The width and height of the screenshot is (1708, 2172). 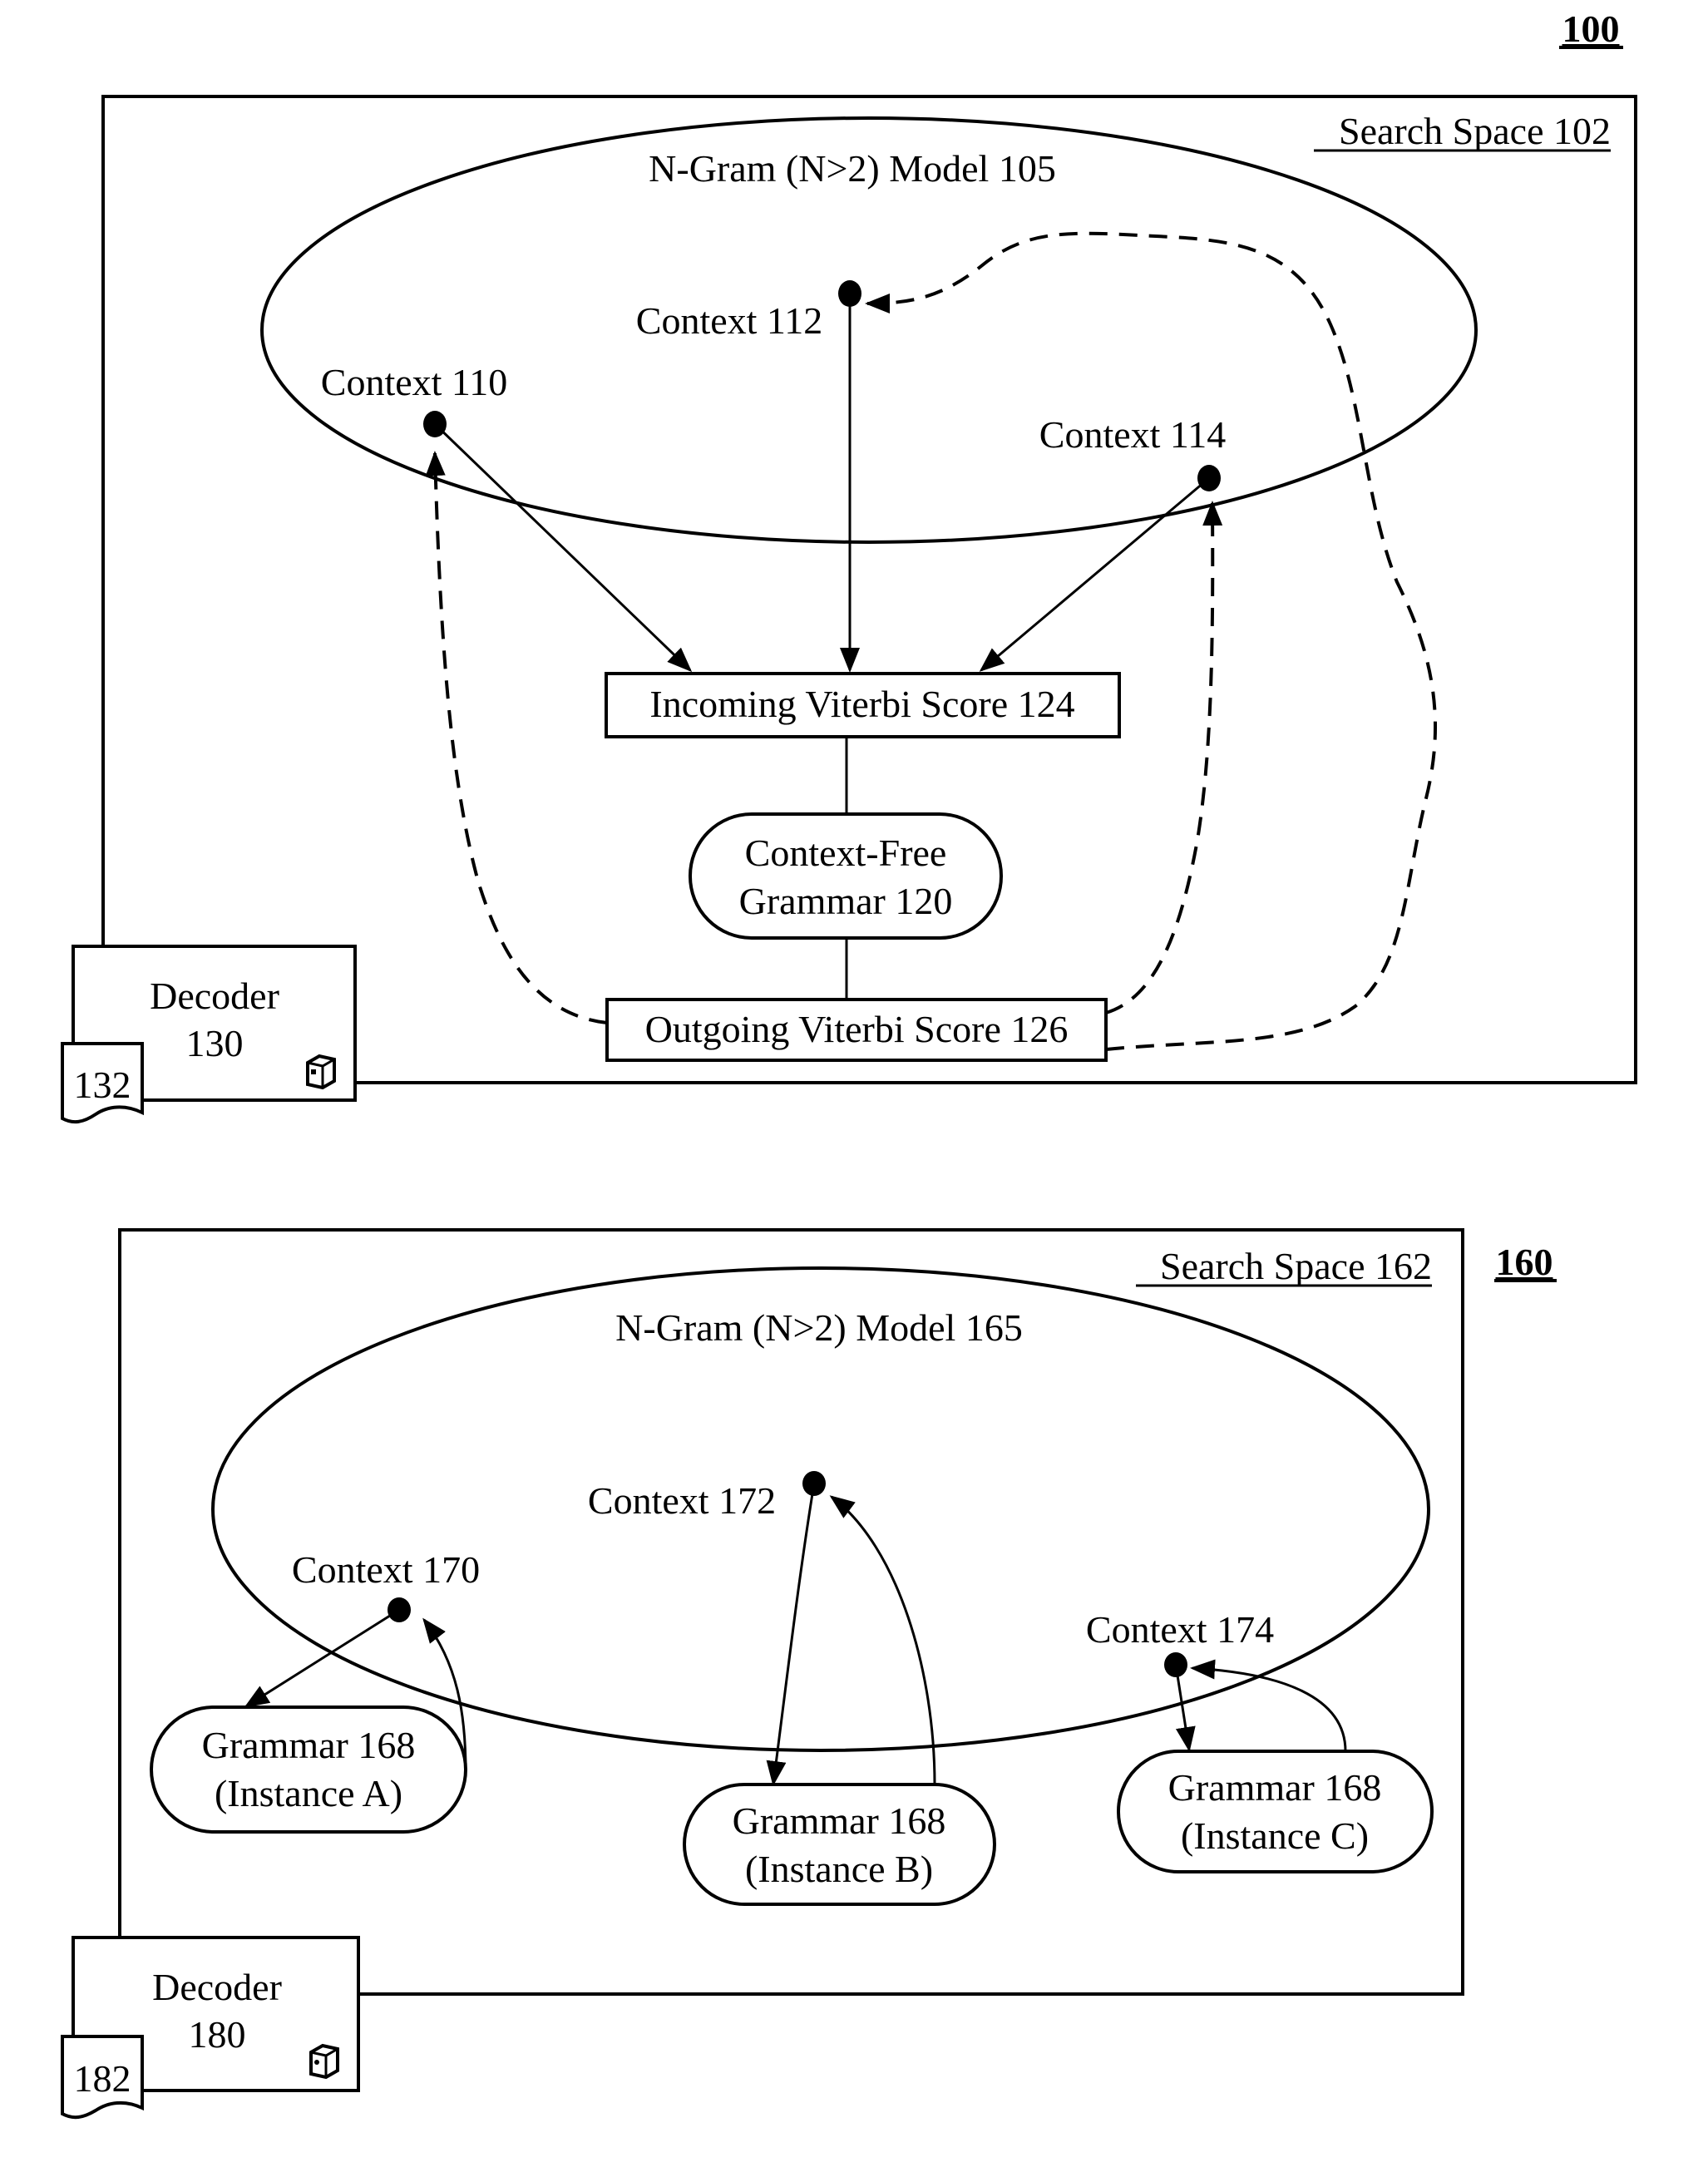 I want to click on grammar-120-label-line2: Grammar 120, so click(x=846, y=901).